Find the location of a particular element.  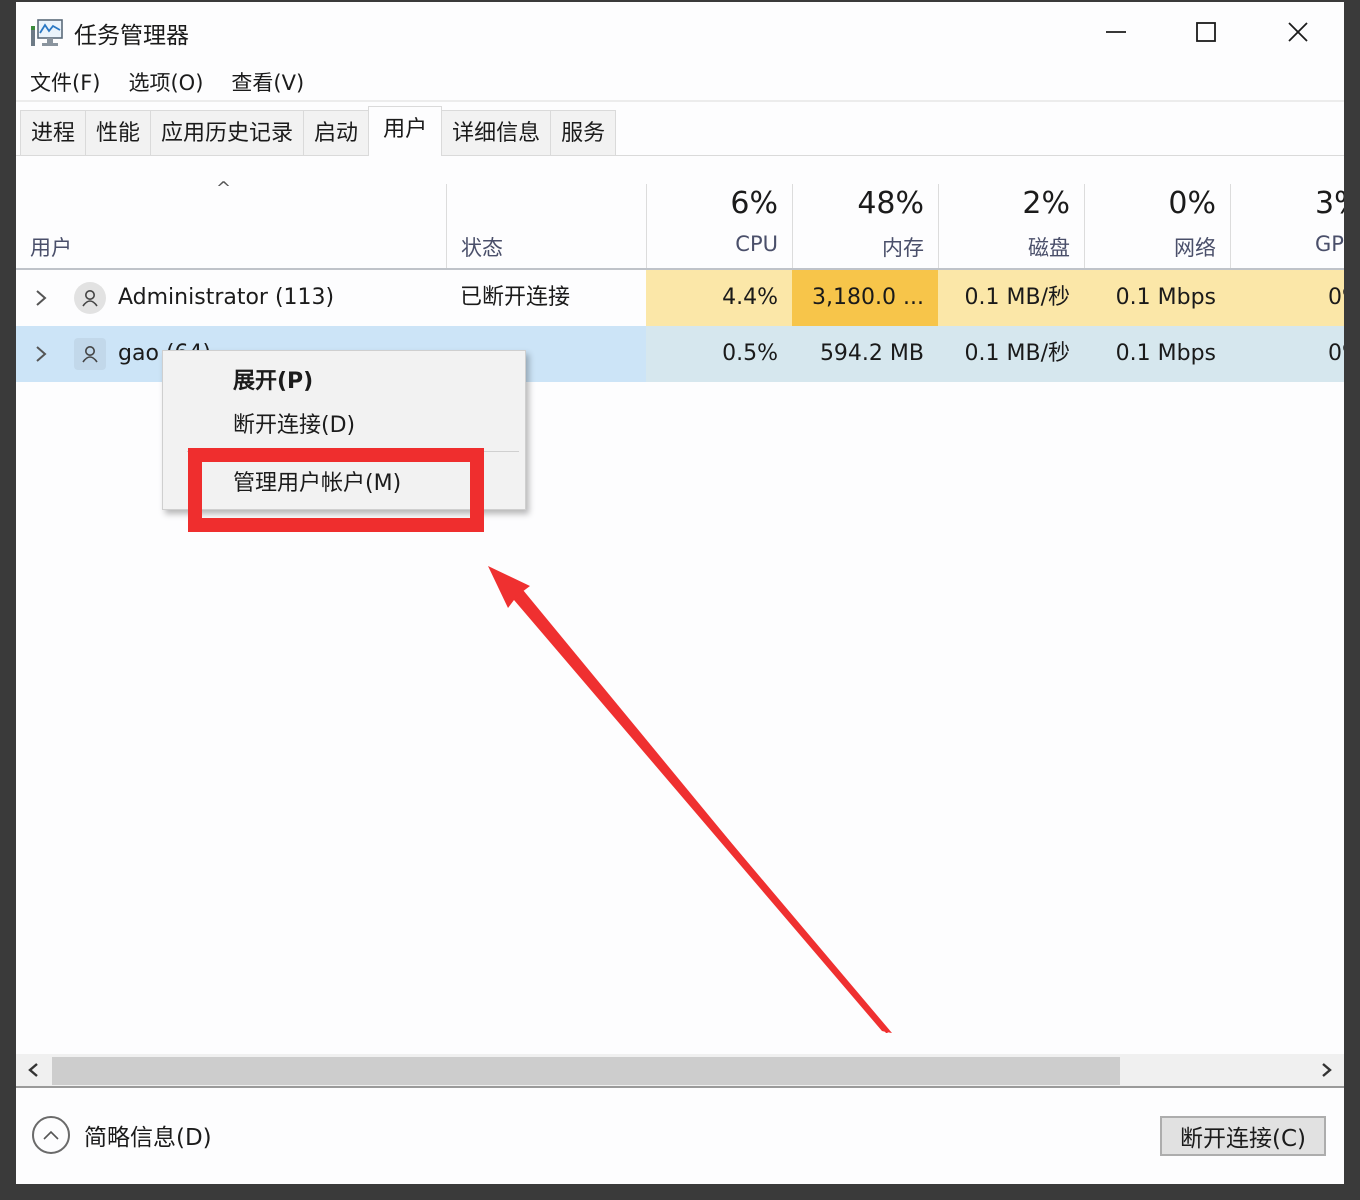

column-header-user: 用户 is located at coordinates (231, 227).